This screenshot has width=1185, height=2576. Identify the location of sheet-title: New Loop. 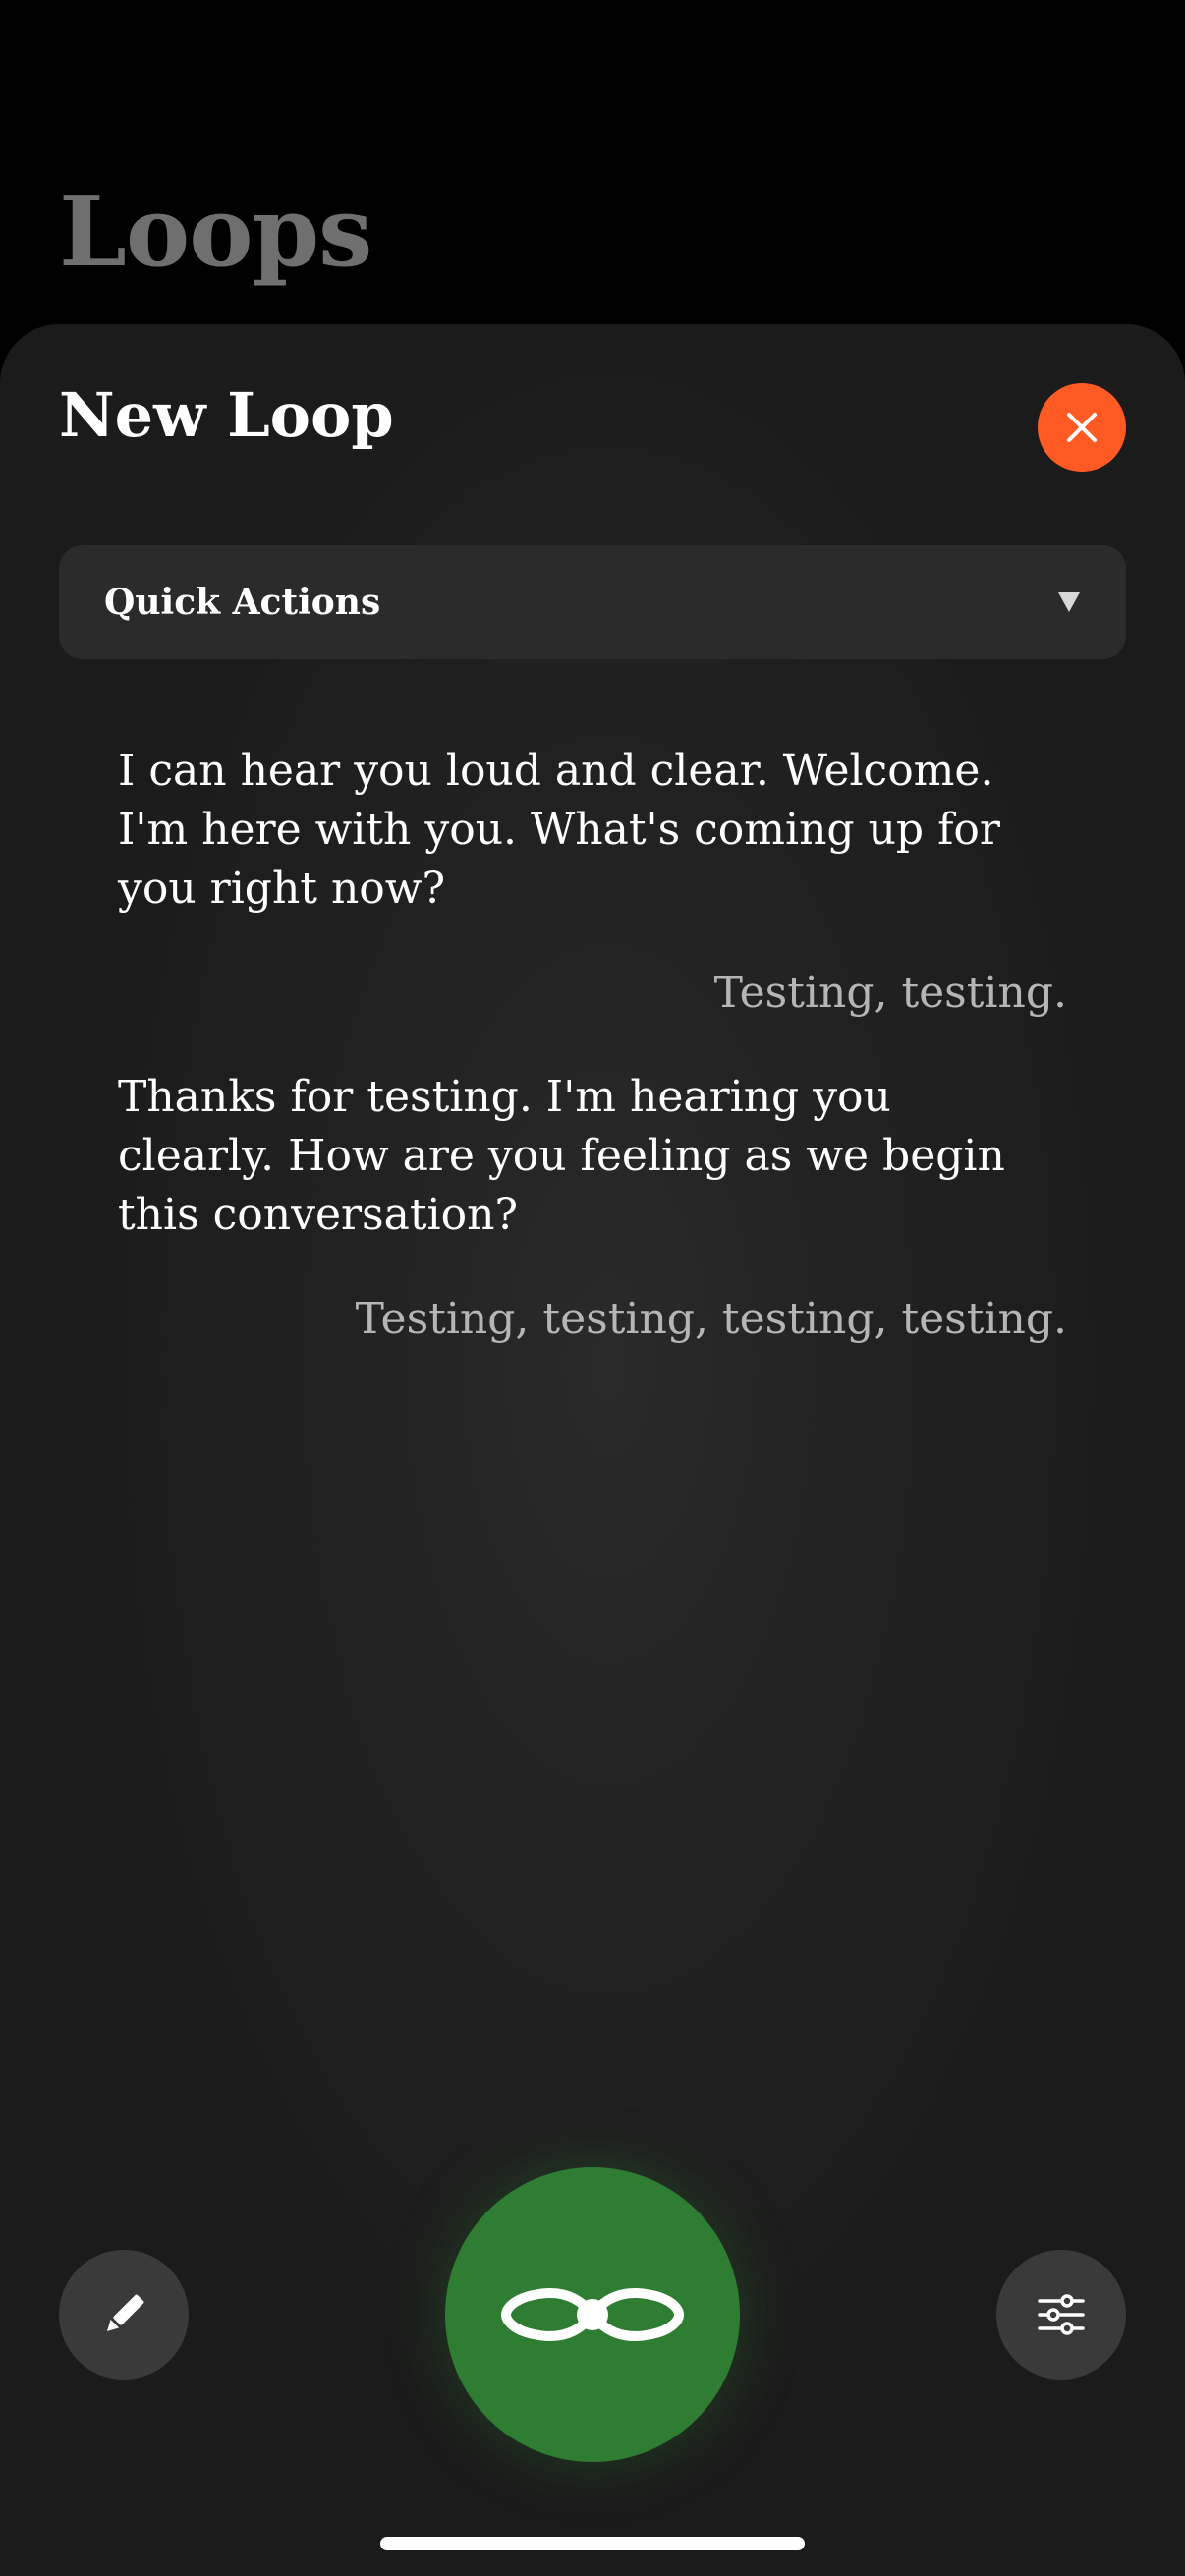
(227, 415).